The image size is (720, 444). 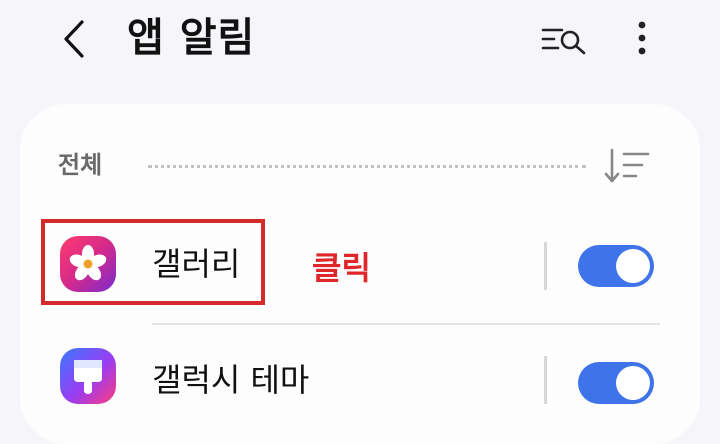 I want to click on app-name: 갤럭시 테마, so click(x=231, y=380).